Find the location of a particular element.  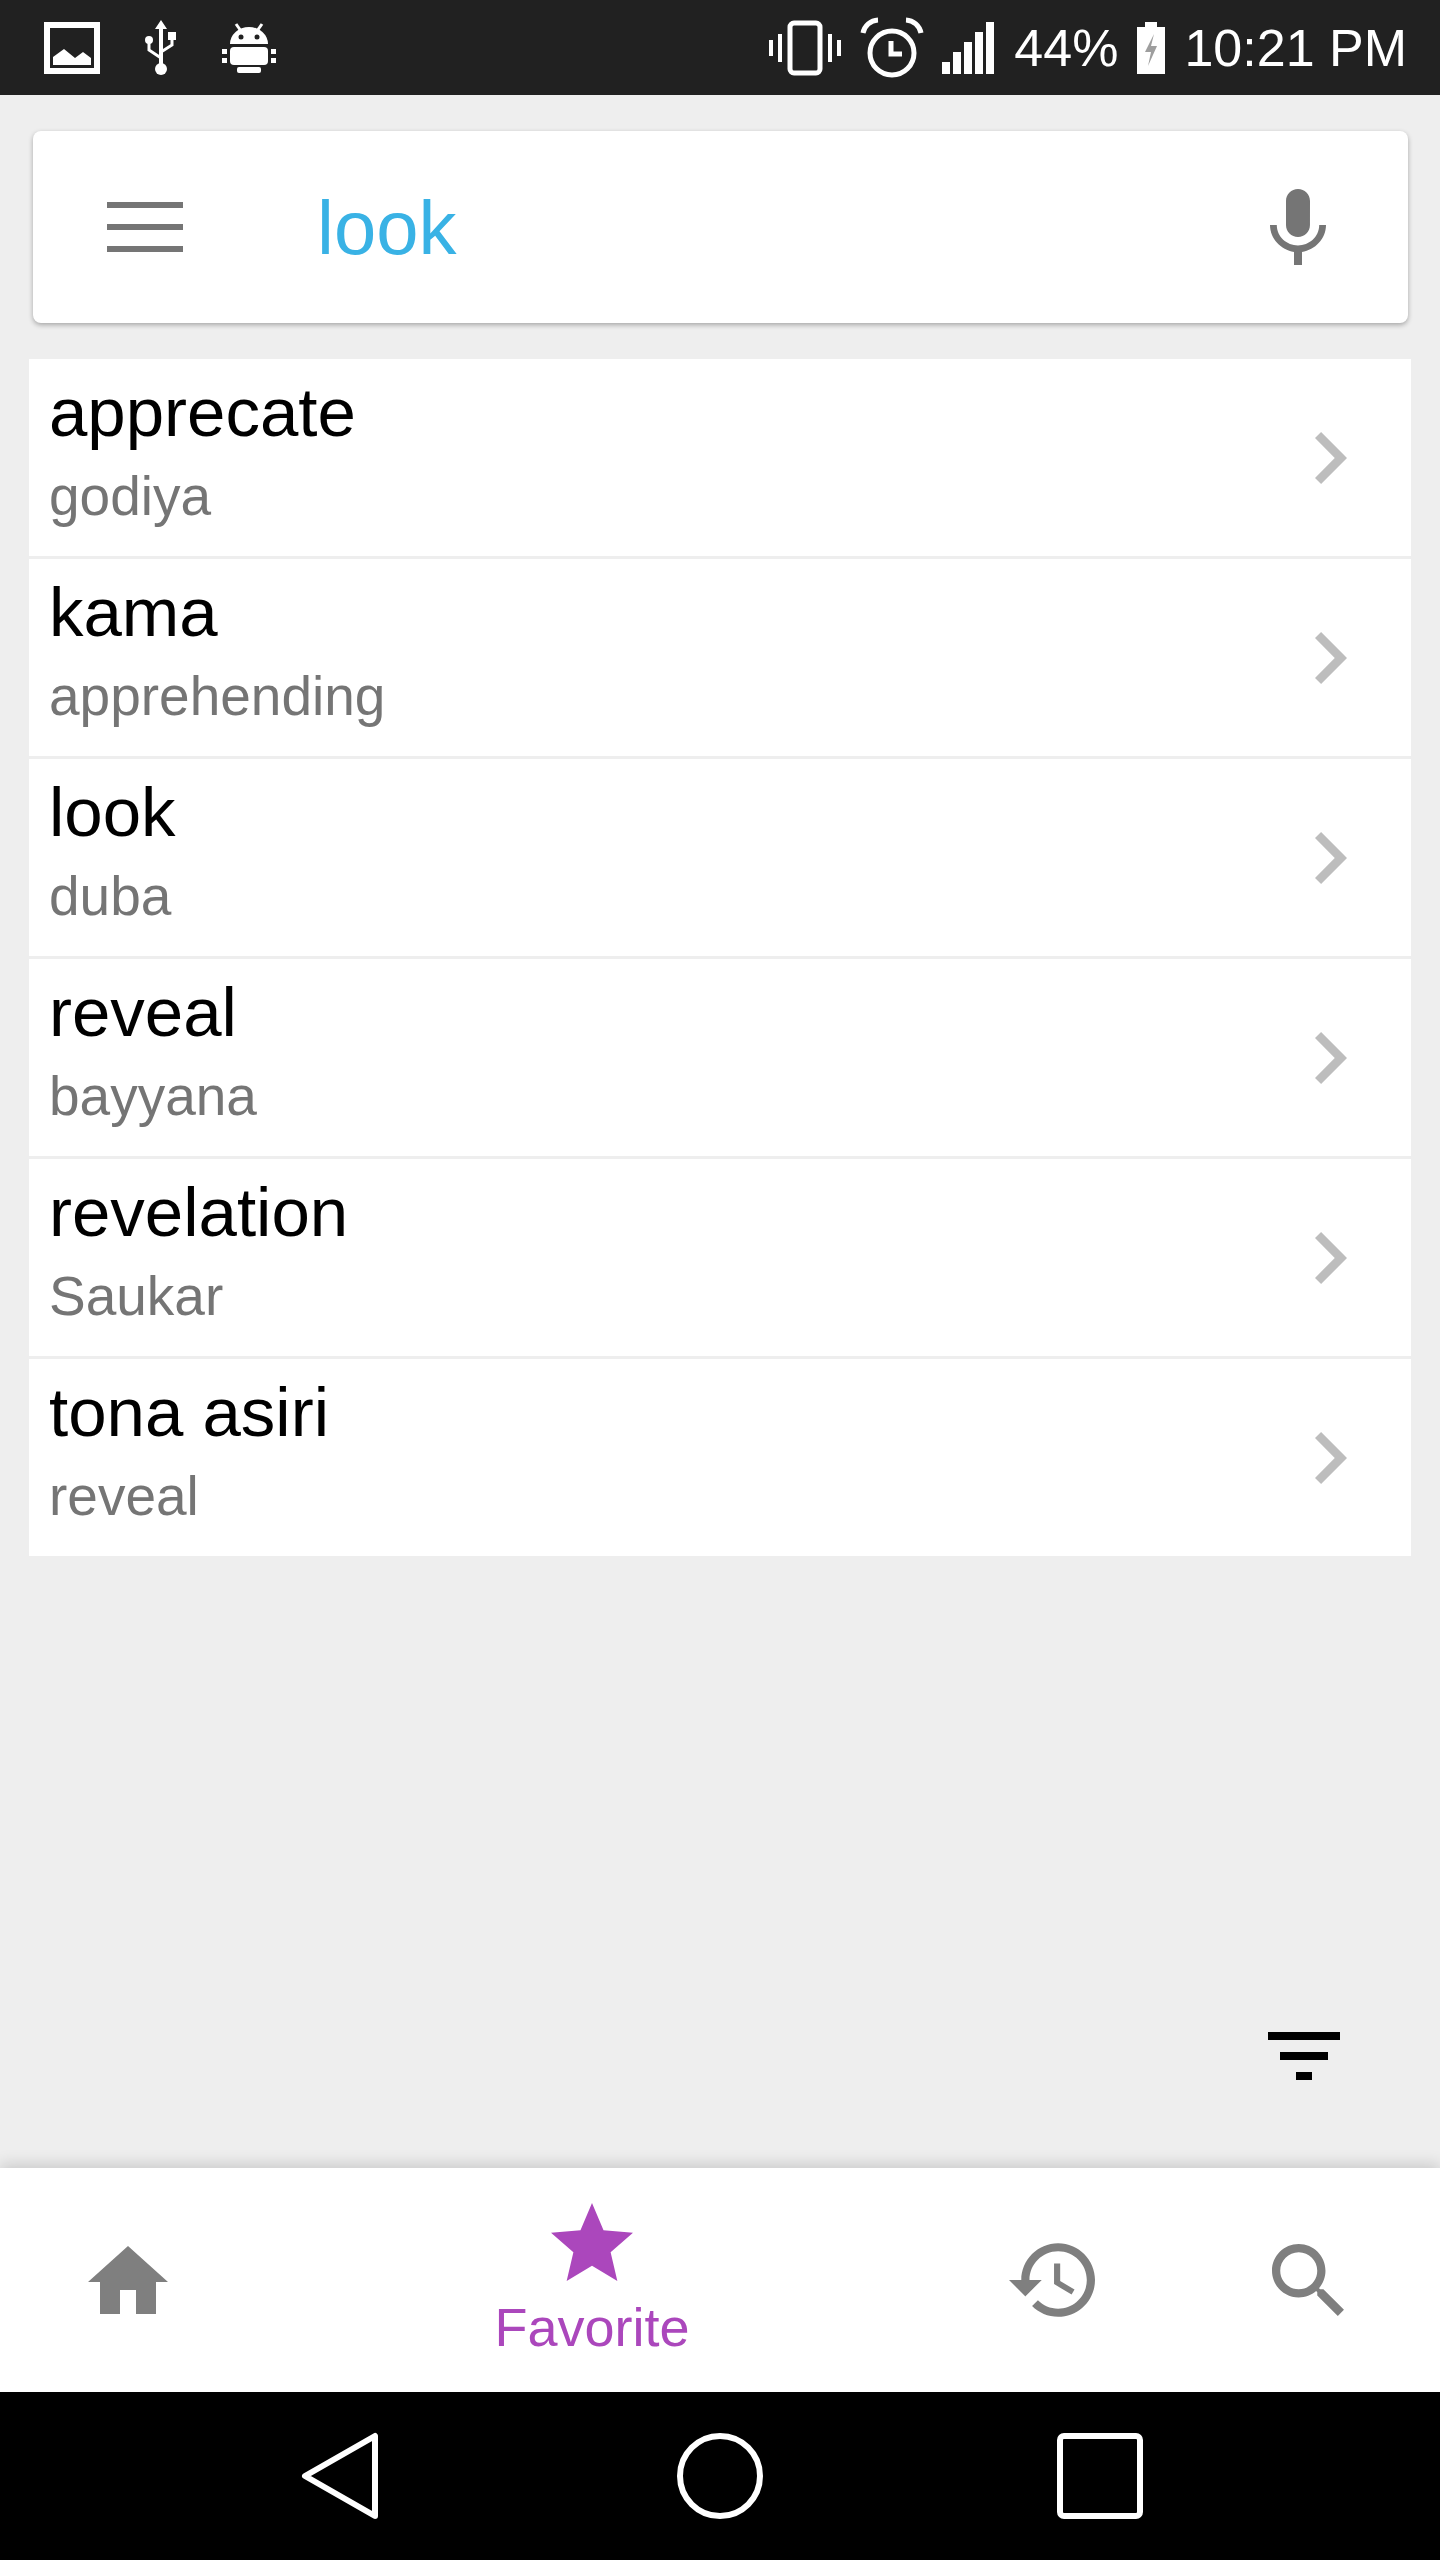

word-text: tona asiri is located at coordinates (189, 1413).